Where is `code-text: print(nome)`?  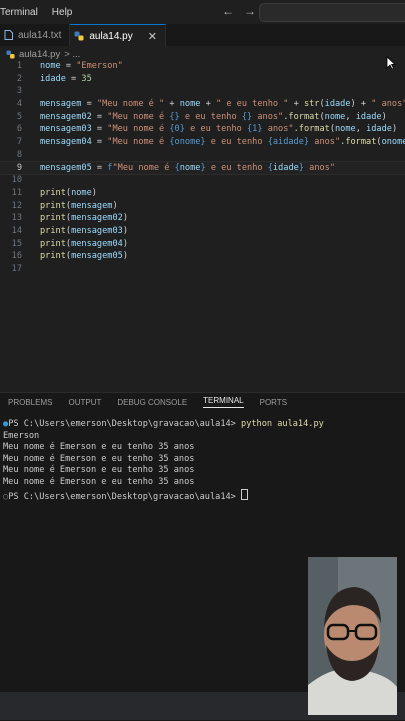 code-text: print(nome) is located at coordinates (68, 192).